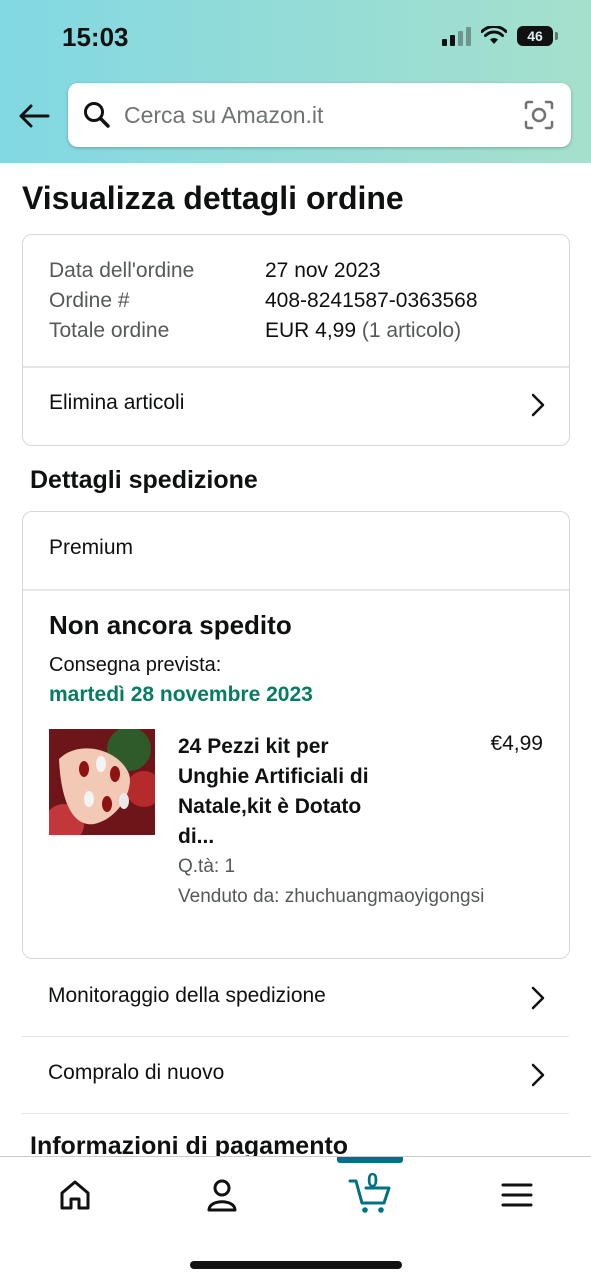 The image size is (591, 1281). I want to click on page-title: Visualizza dettagli ordine, so click(213, 198).